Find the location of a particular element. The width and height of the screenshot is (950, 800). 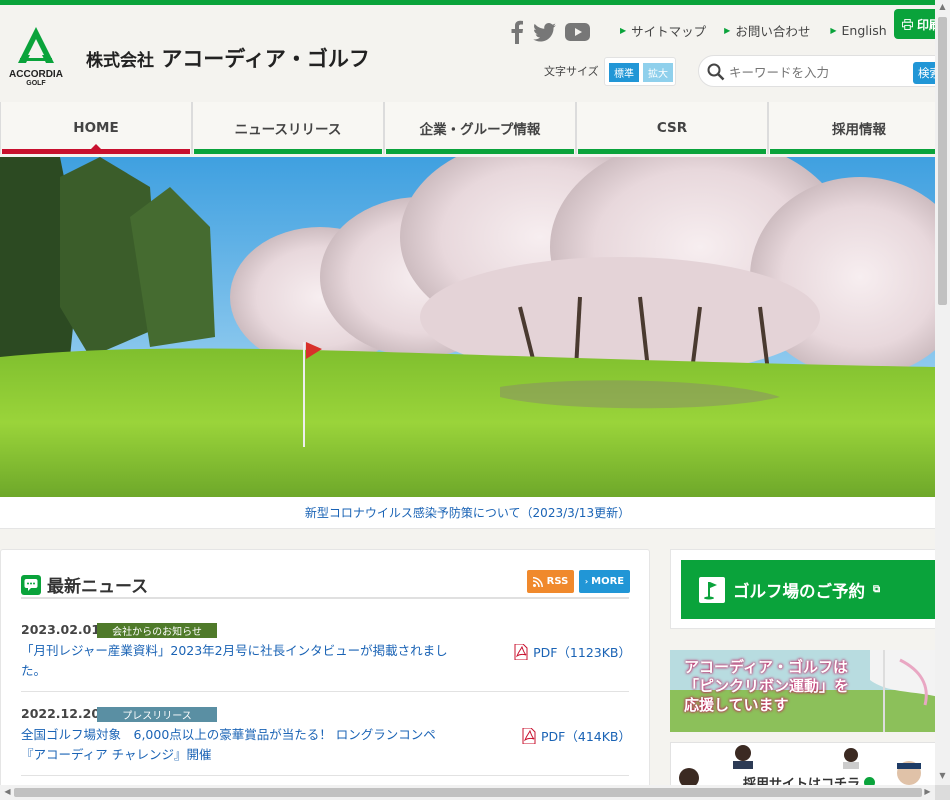

news-divider is located at coordinates (325, 598).